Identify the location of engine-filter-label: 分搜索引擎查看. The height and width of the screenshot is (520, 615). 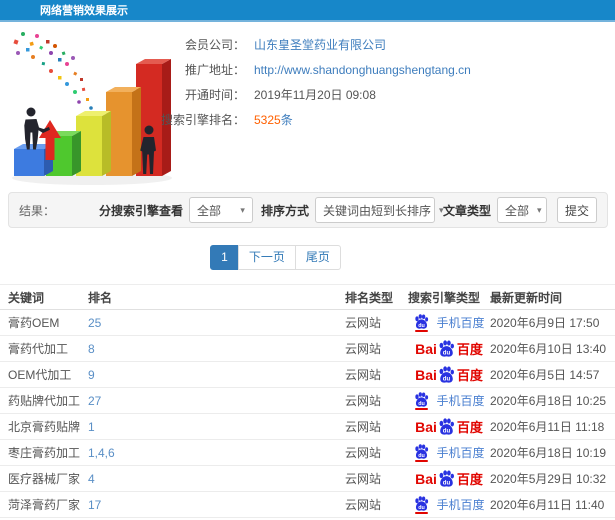
(140, 210).